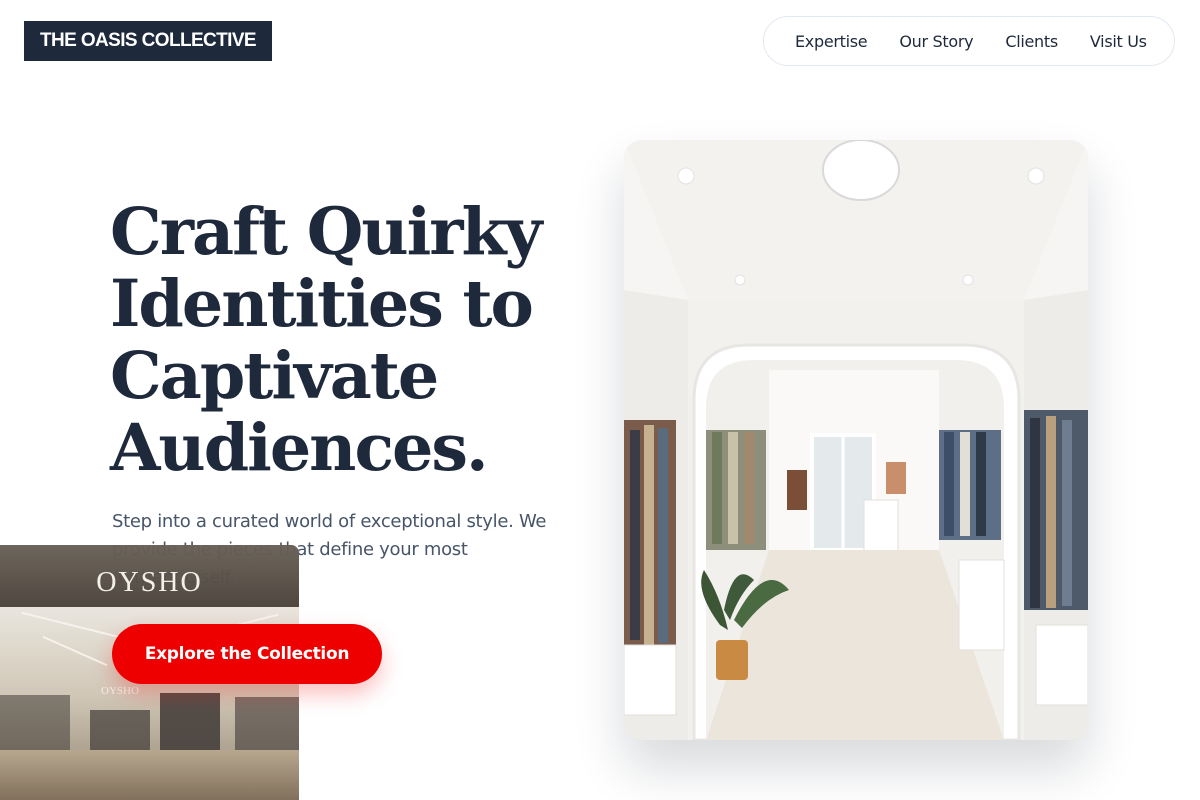  What do you see at coordinates (274, 376) in the screenshot?
I see `hero-title-line: Captivate` at bounding box center [274, 376].